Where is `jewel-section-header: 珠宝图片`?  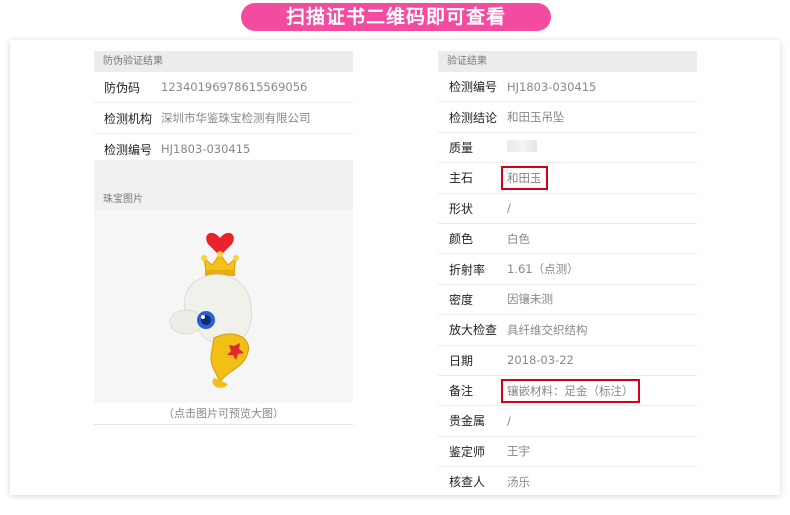 jewel-section-header: 珠宝图片 is located at coordinates (223, 185).